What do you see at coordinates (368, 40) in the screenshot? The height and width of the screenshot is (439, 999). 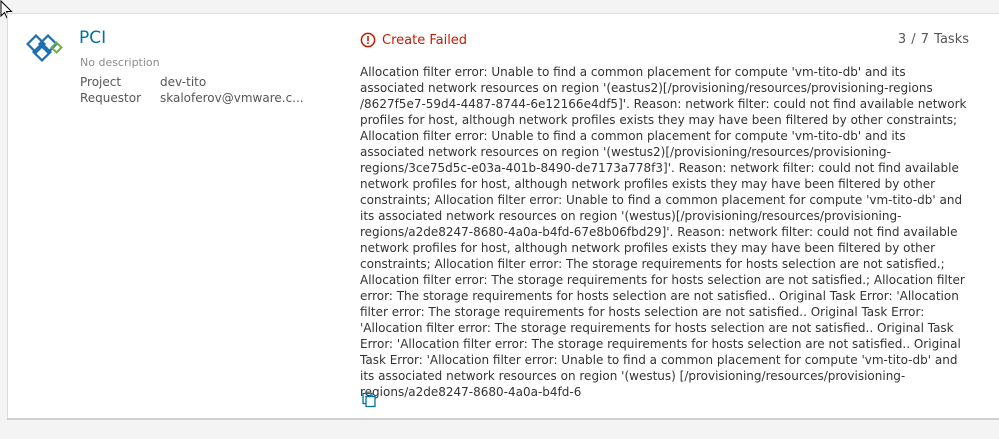 I see `exclamation-circle-icon` at bounding box center [368, 40].